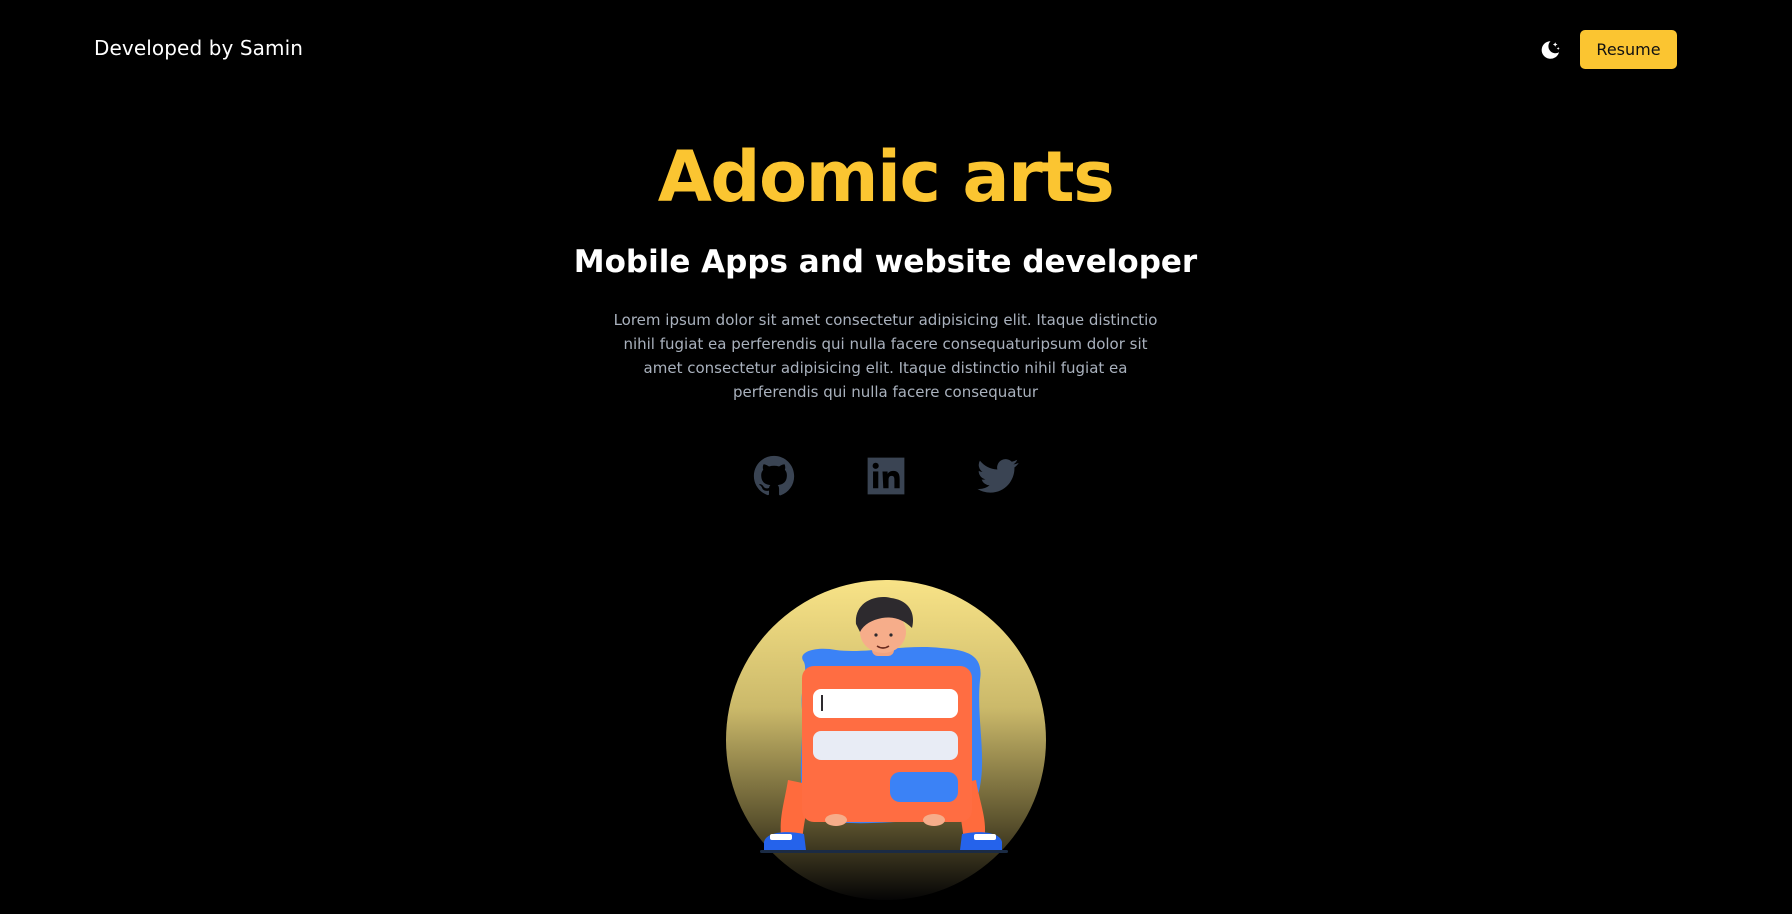 The width and height of the screenshot is (1792, 914). What do you see at coordinates (884, 725) in the screenshot?
I see `character-illustration` at bounding box center [884, 725].